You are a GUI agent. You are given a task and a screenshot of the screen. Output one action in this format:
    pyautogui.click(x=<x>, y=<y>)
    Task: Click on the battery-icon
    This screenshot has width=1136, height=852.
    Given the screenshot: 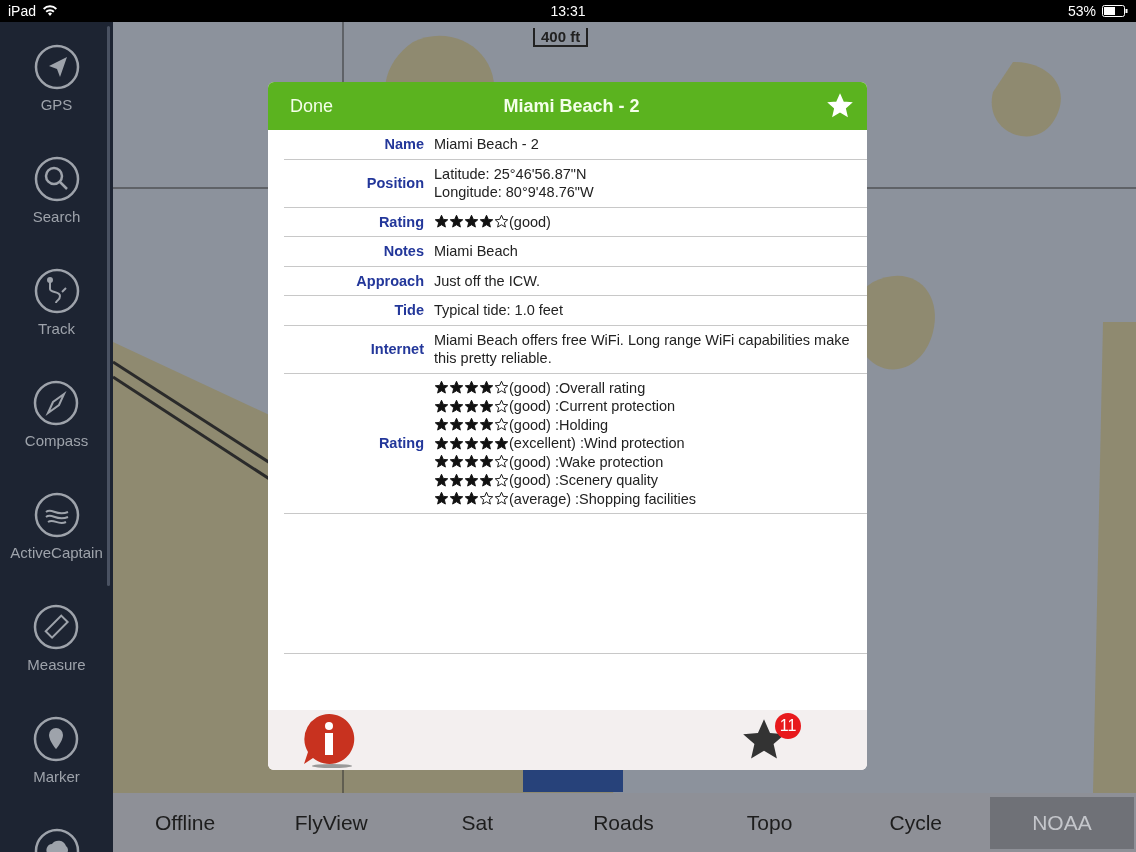 What is the action you would take?
    pyautogui.click(x=1115, y=11)
    